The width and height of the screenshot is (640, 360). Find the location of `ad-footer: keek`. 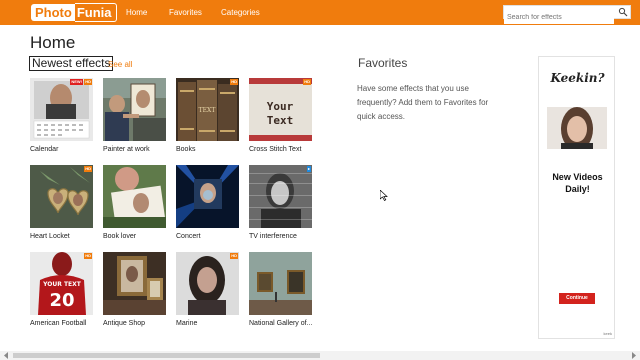

ad-footer: keek is located at coordinates (607, 333).